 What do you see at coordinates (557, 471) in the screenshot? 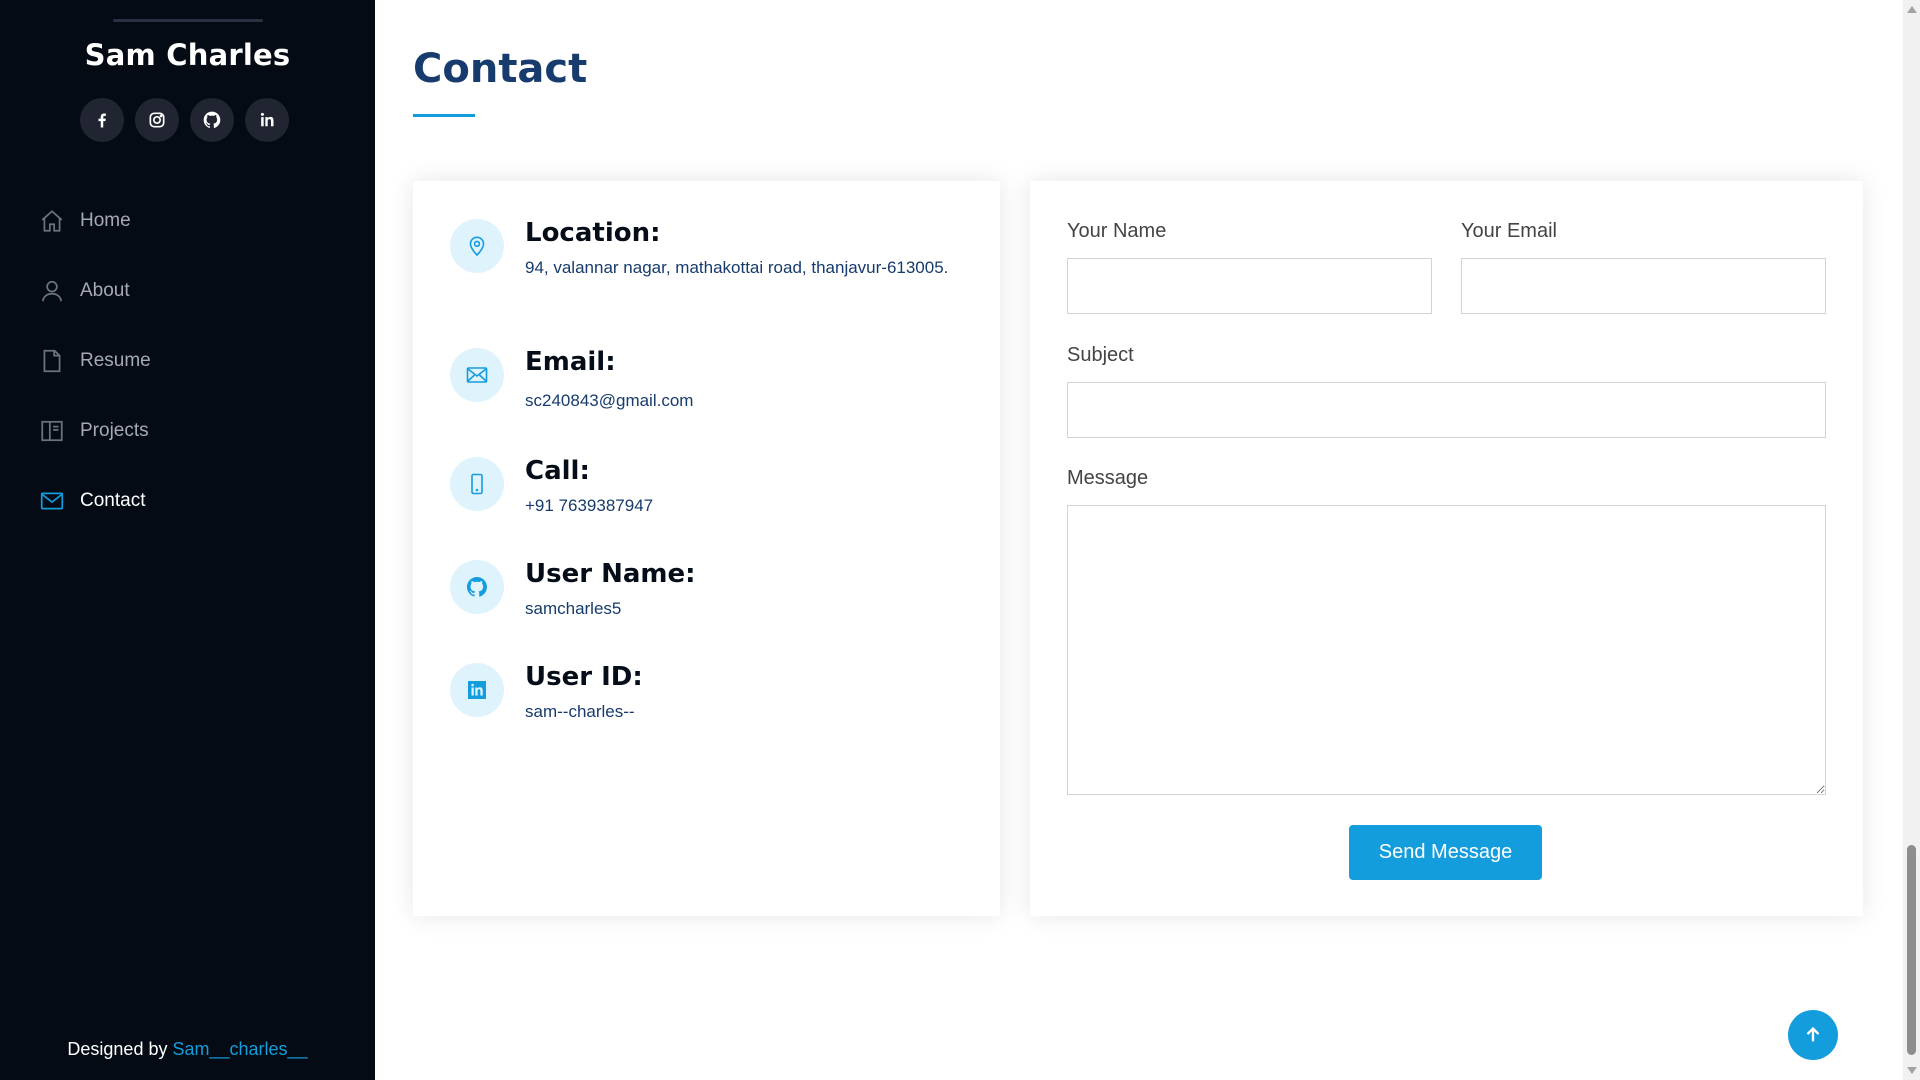
I see `info-heading: Call:` at bounding box center [557, 471].